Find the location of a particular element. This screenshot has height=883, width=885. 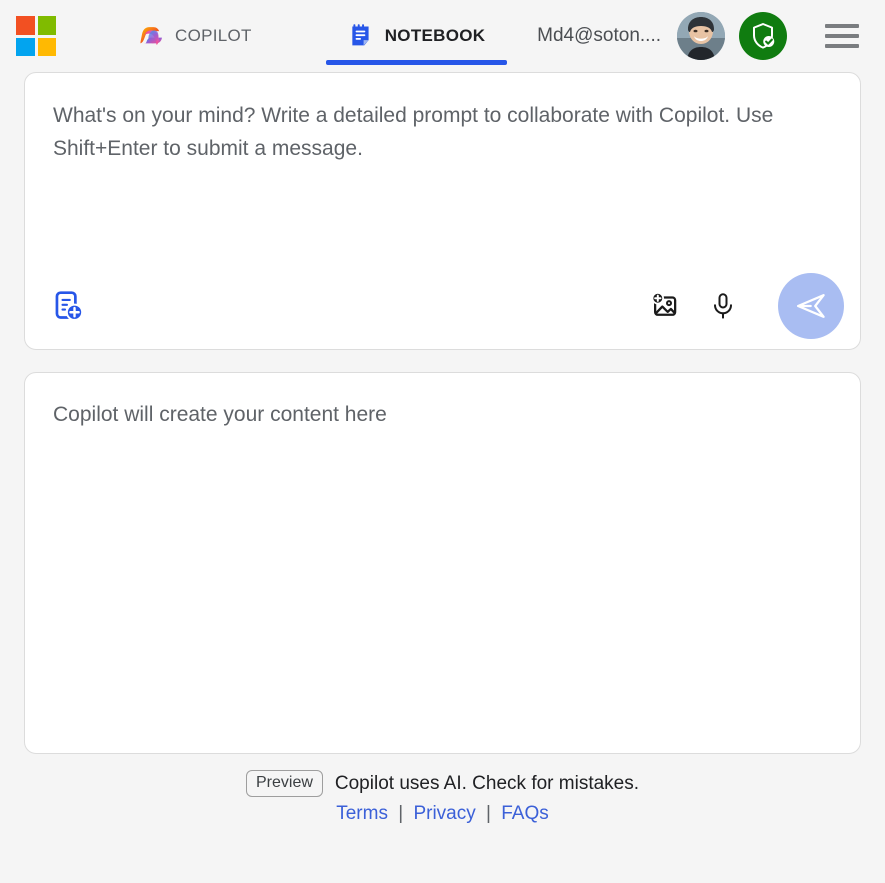

ai-disclaimer-text: Copilot uses AI. Check for mistakes. is located at coordinates (487, 783).